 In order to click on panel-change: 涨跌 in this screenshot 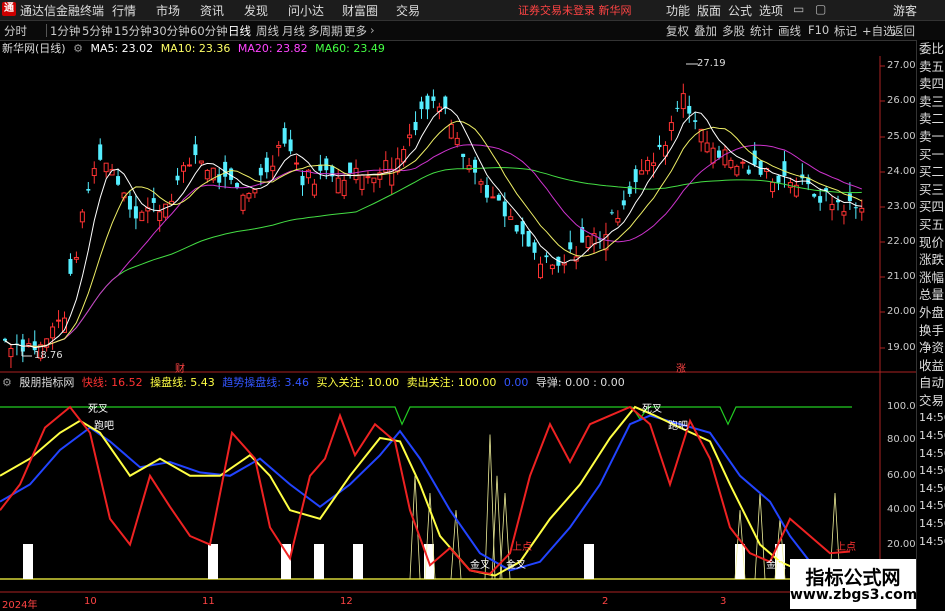, I will do `click(931, 260)`.